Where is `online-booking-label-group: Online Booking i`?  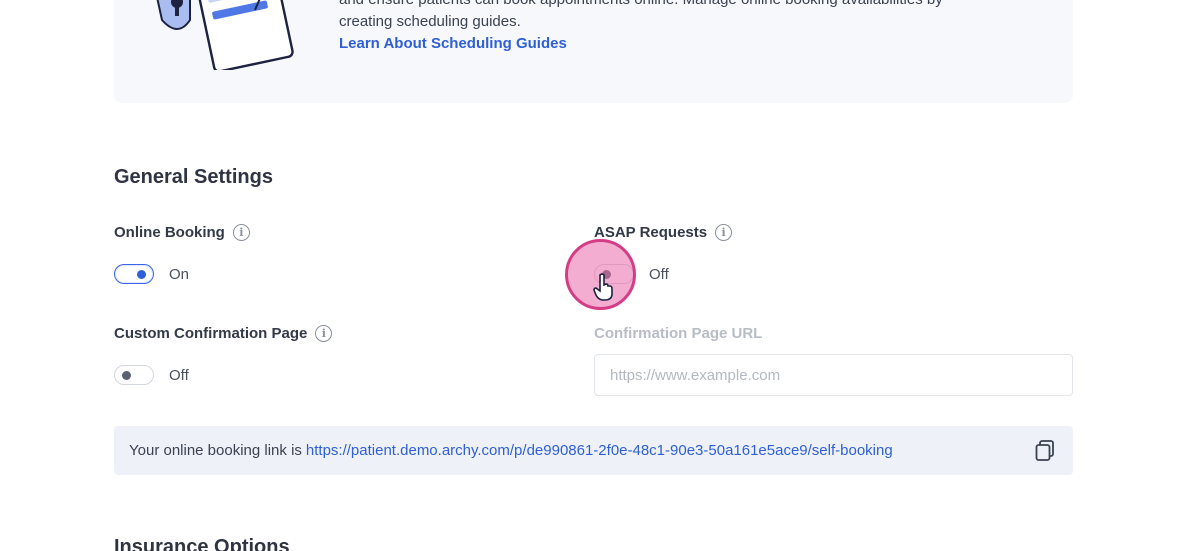 online-booking-label-group: Online Booking i is located at coordinates (182, 232).